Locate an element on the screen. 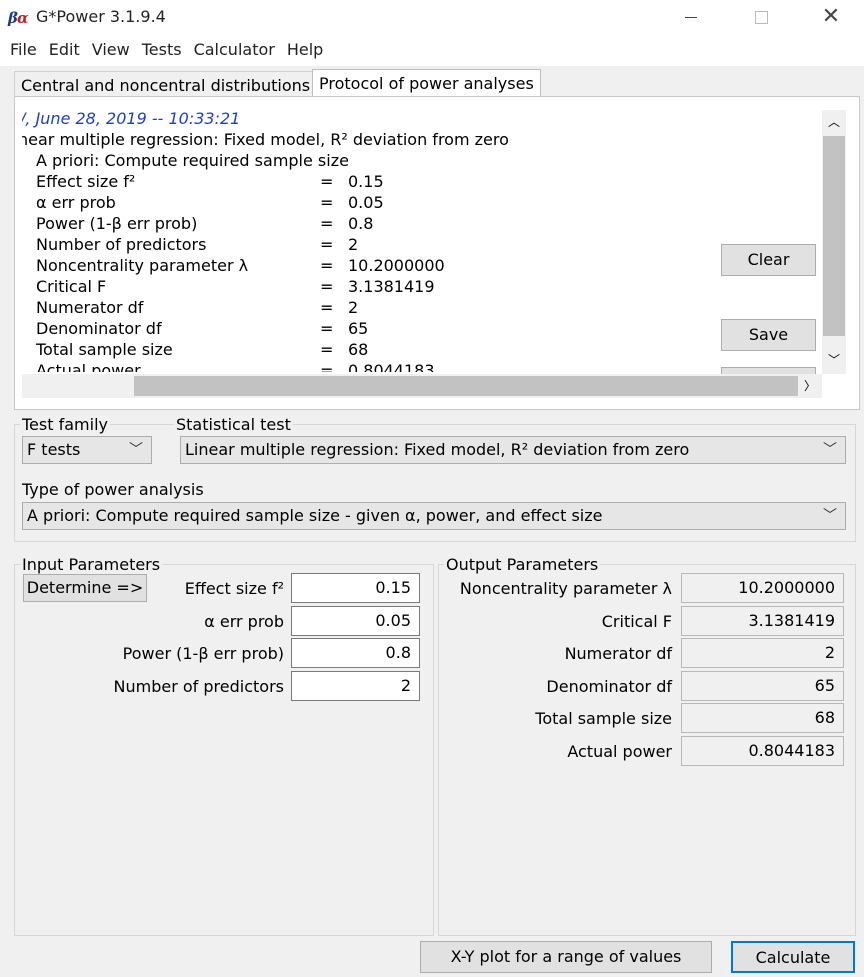 The image size is (864, 977). effect-size-label: Effect size f² is located at coordinates (234, 588).